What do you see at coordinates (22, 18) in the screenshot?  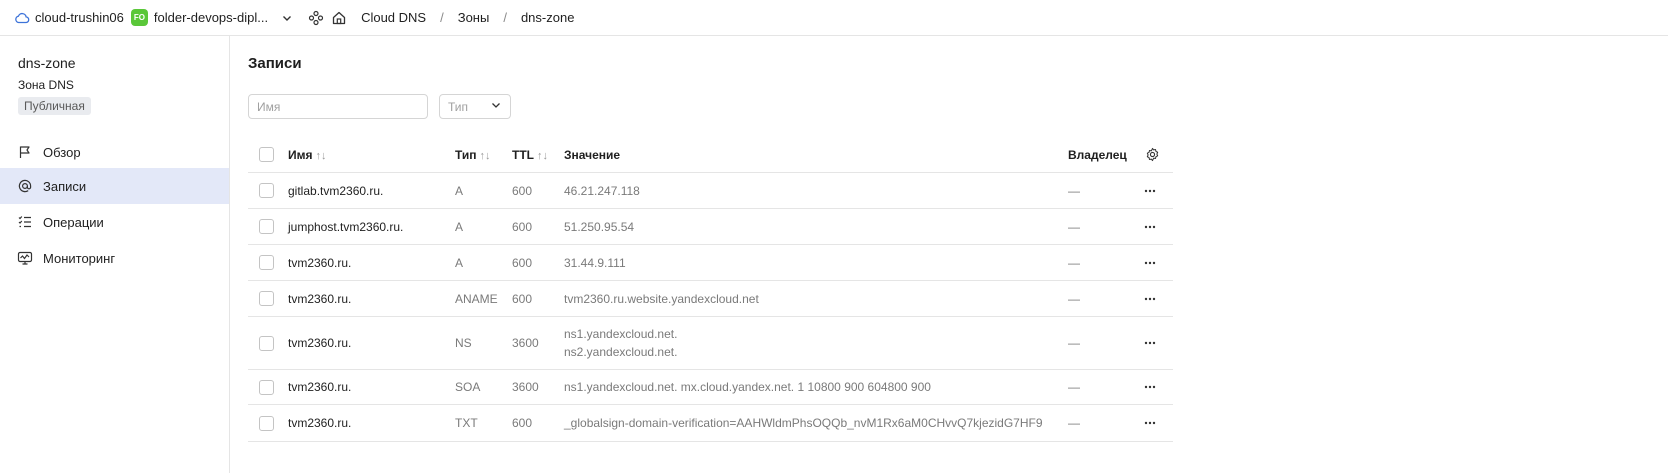 I see `cloud-icon` at bounding box center [22, 18].